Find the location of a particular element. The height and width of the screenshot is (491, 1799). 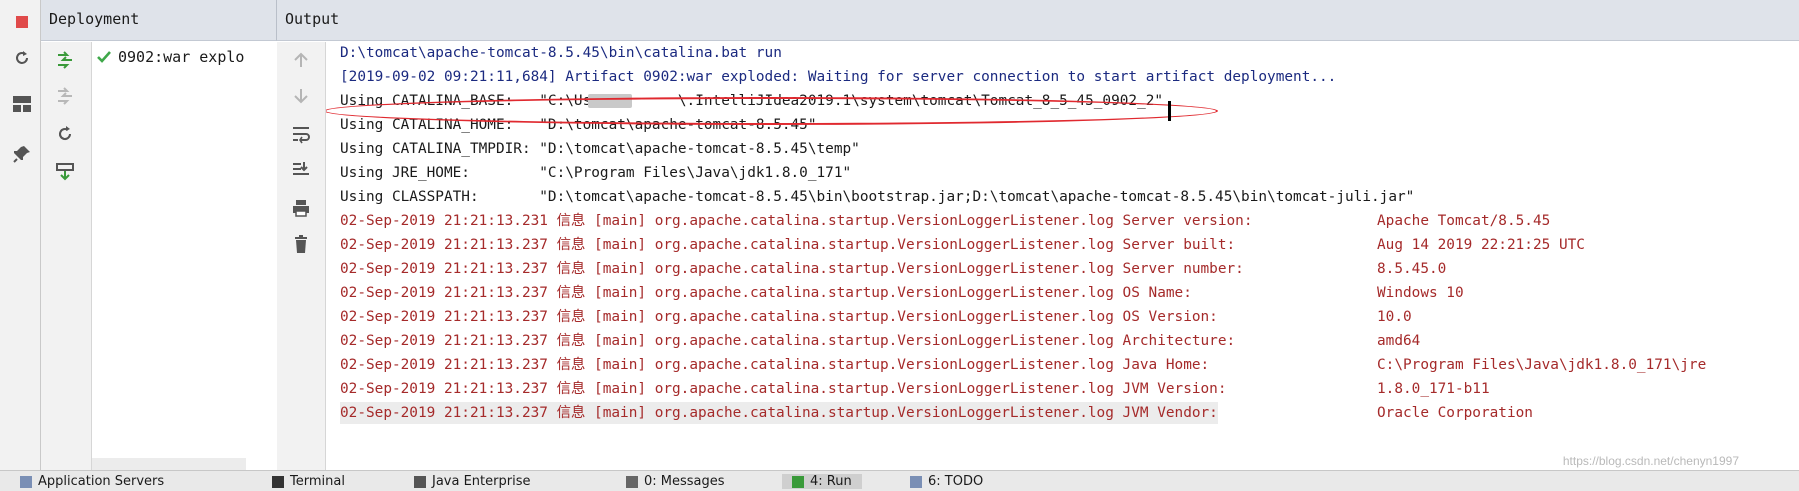

tab-todo: 6: TODO is located at coordinates (946, 481).